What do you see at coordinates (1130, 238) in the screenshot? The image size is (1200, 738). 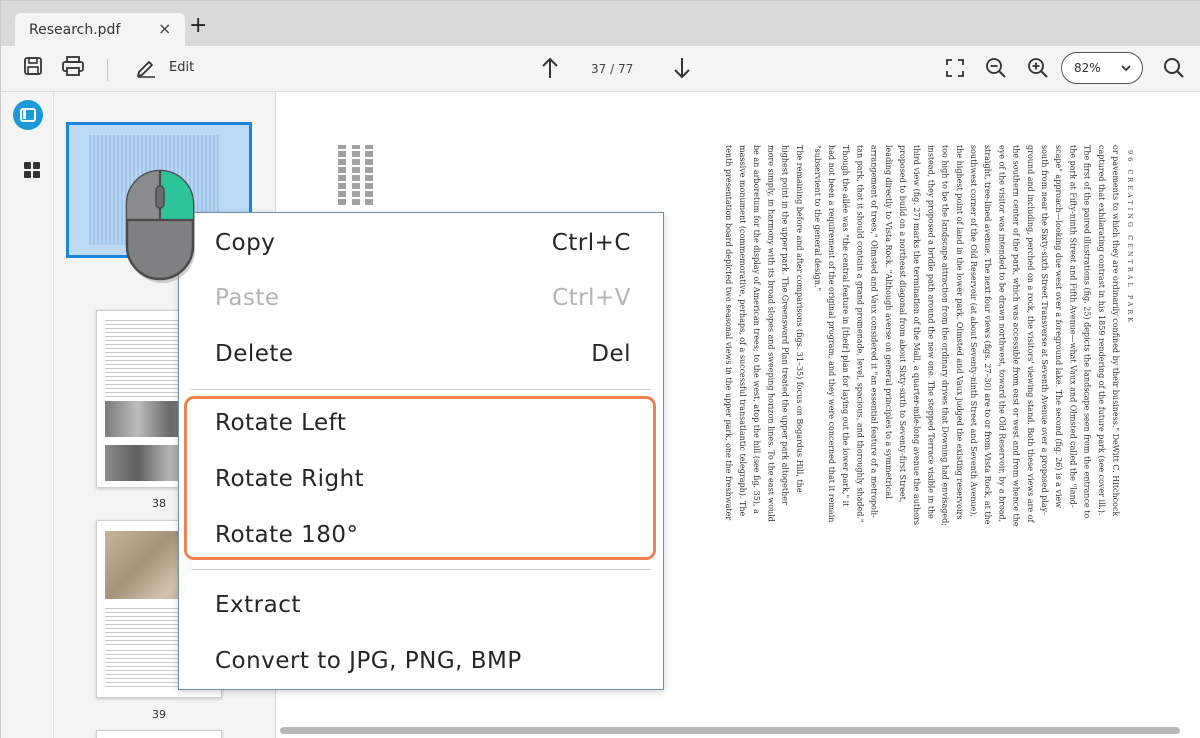 I see `running-header: 96 CREATING CENTRAL PARK` at bounding box center [1130, 238].